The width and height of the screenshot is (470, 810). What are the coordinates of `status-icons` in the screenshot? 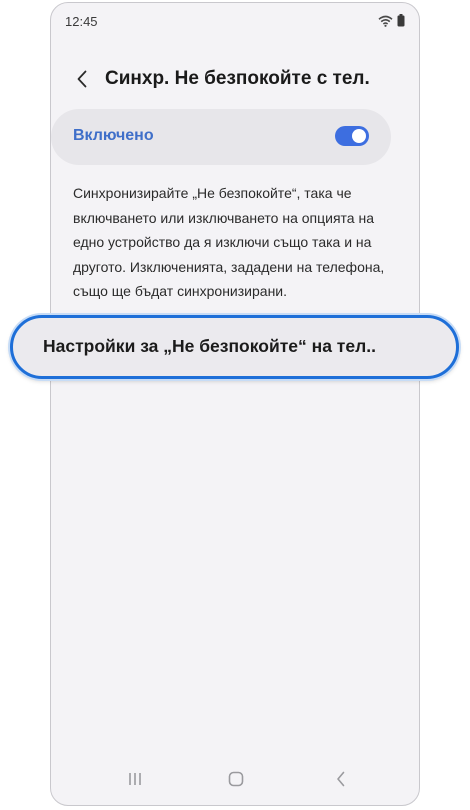 It's located at (391, 23).